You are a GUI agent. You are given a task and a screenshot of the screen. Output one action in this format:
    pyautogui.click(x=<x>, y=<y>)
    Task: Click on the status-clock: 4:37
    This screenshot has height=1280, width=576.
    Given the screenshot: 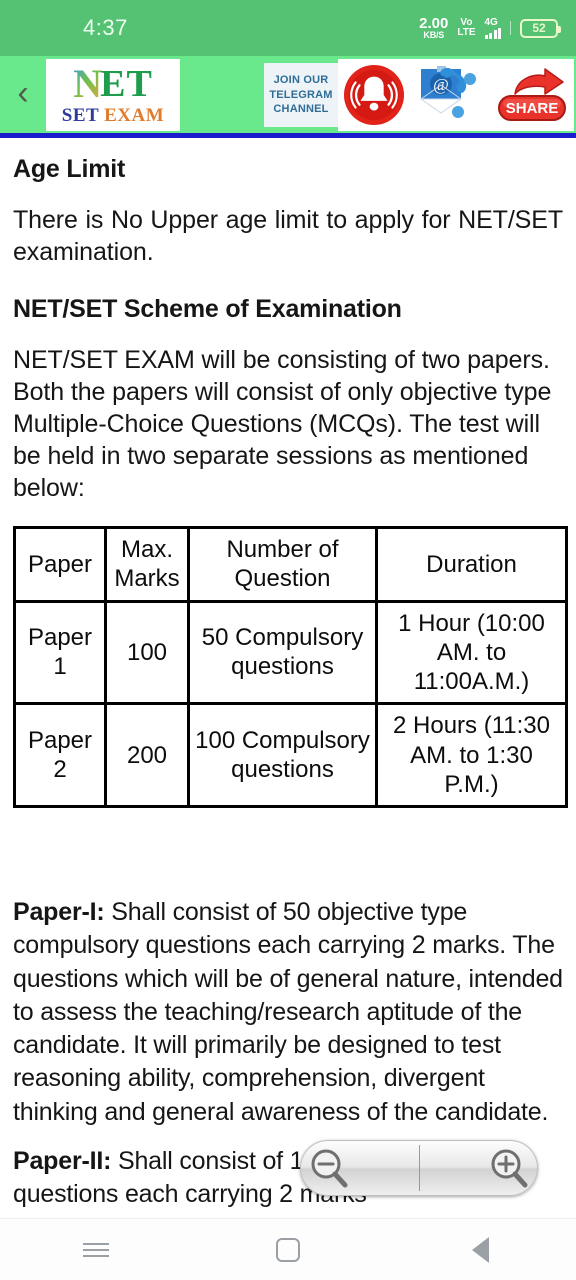 What is the action you would take?
    pyautogui.click(x=105, y=27)
    